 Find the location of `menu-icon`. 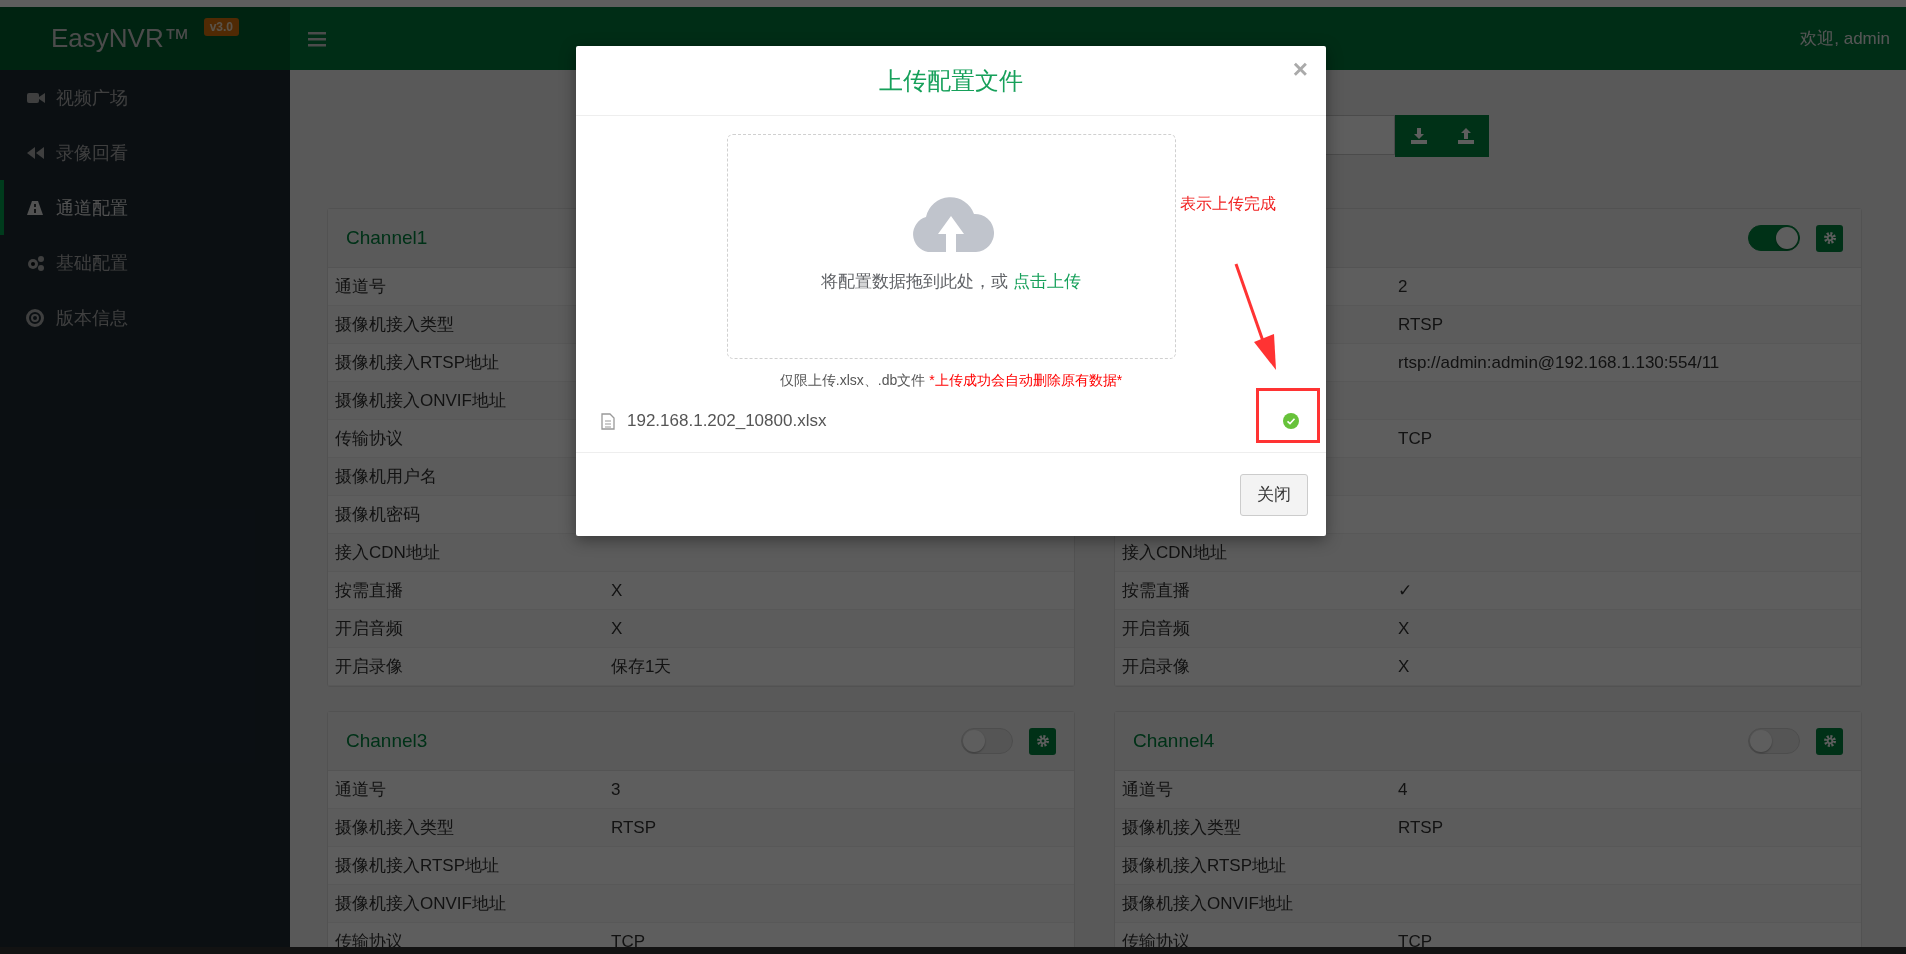

menu-icon is located at coordinates (317, 38).